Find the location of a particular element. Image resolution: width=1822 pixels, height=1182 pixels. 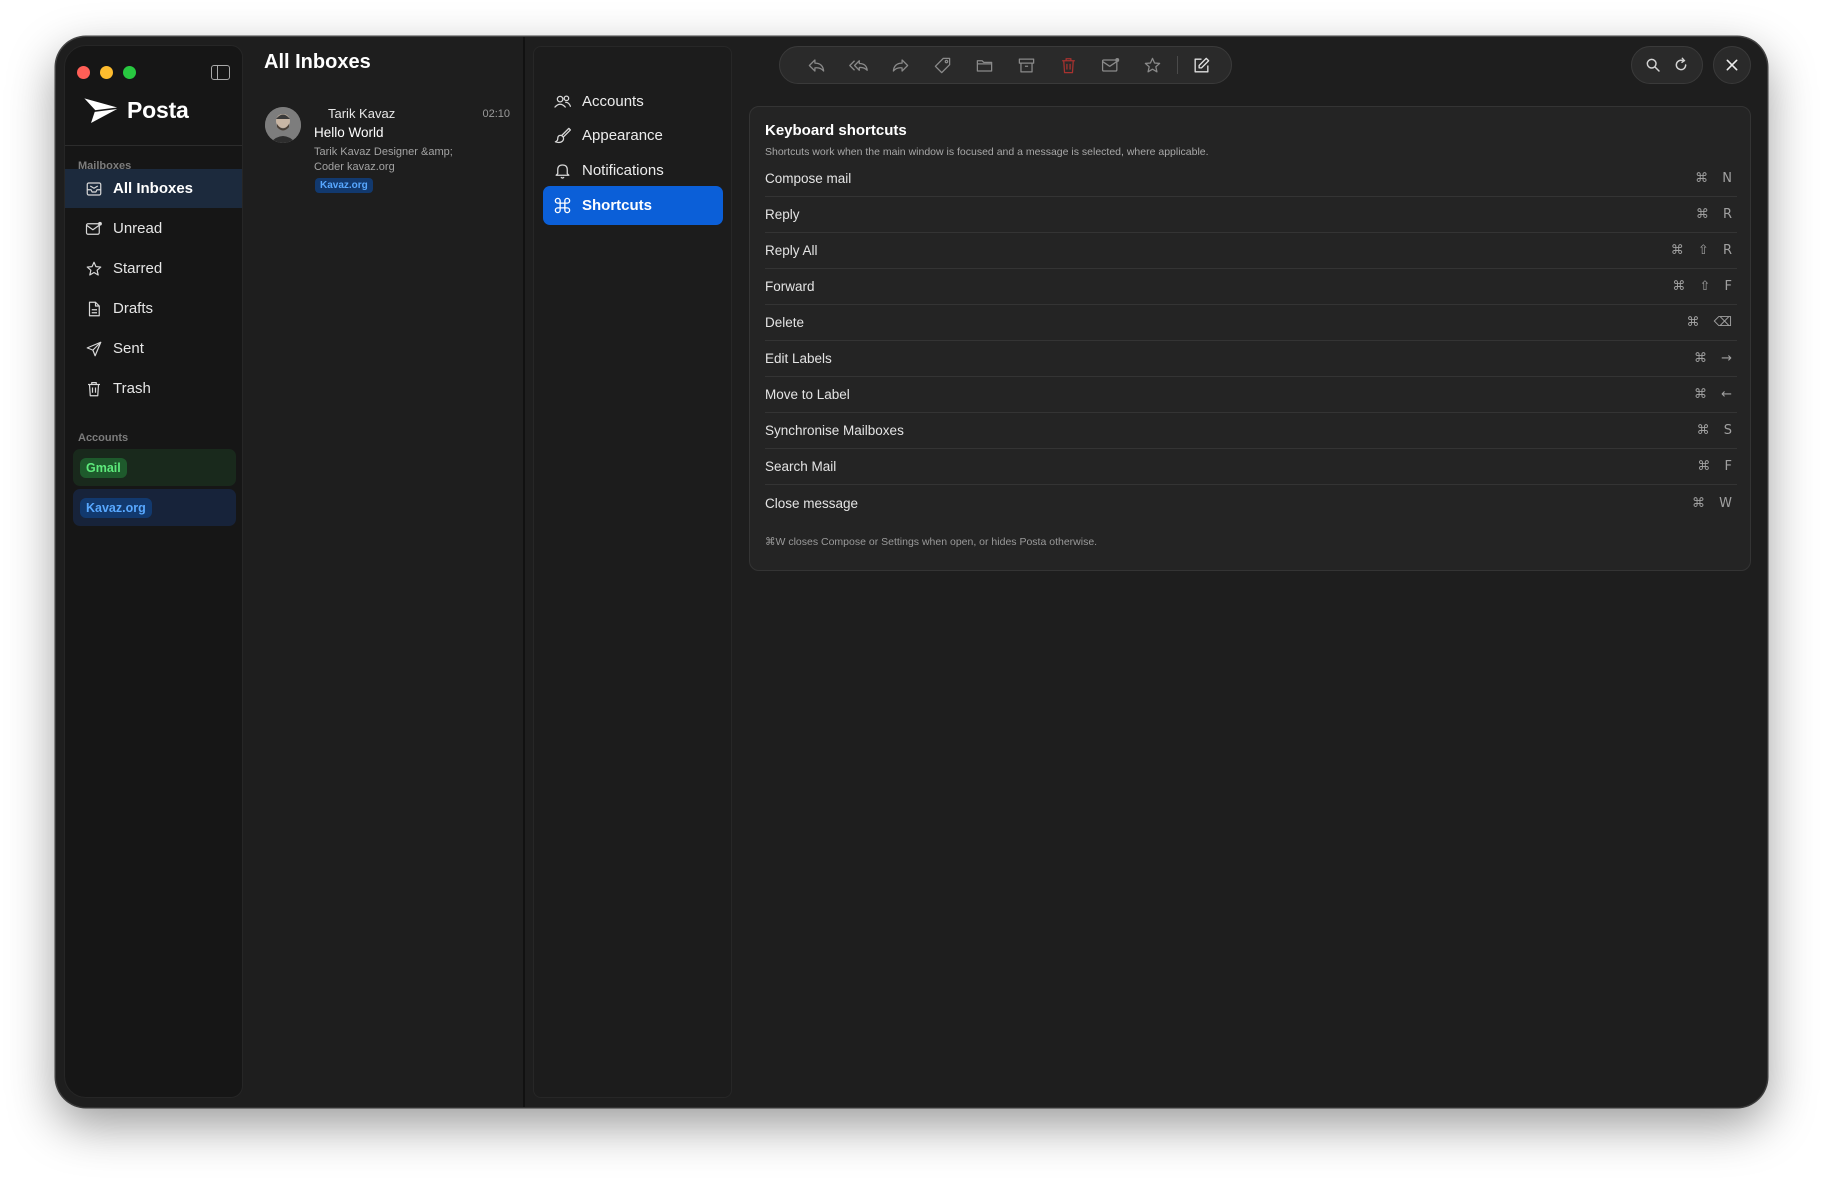

account-gmail: Gmail is located at coordinates (154, 467).